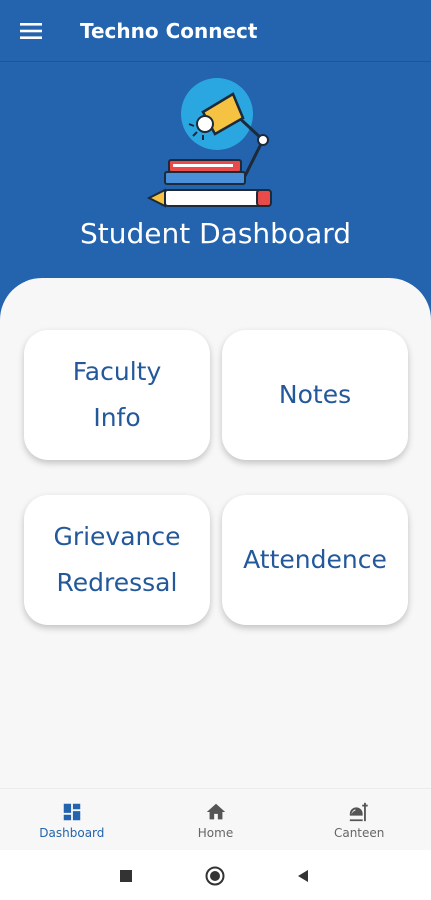 The image size is (431, 900). What do you see at coordinates (117, 395) in the screenshot?
I see `faculty-info-card: Faculty Info` at bounding box center [117, 395].